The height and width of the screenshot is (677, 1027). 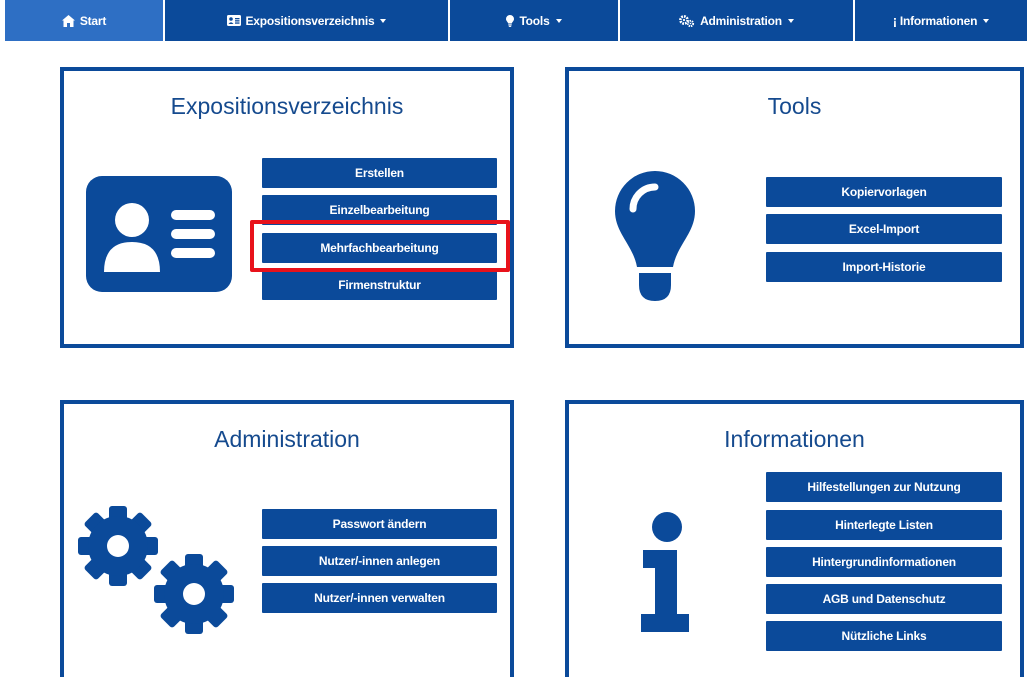 What do you see at coordinates (379, 285) in the screenshot?
I see `firmenstruktur-button: Firmenstruktur` at bounding box center [379, 285].